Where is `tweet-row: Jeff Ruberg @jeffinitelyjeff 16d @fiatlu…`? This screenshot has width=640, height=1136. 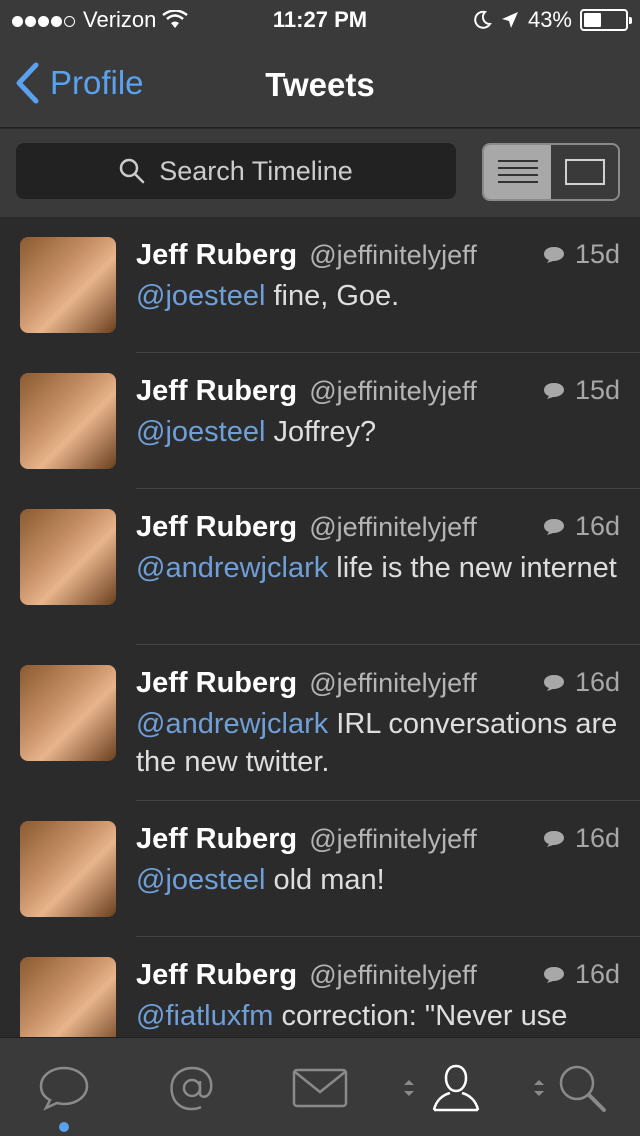 tweet-row: Jeff Ruberg @jeffinitelyjeff 16d @fiatlu… is located at coordinates (320, 987).